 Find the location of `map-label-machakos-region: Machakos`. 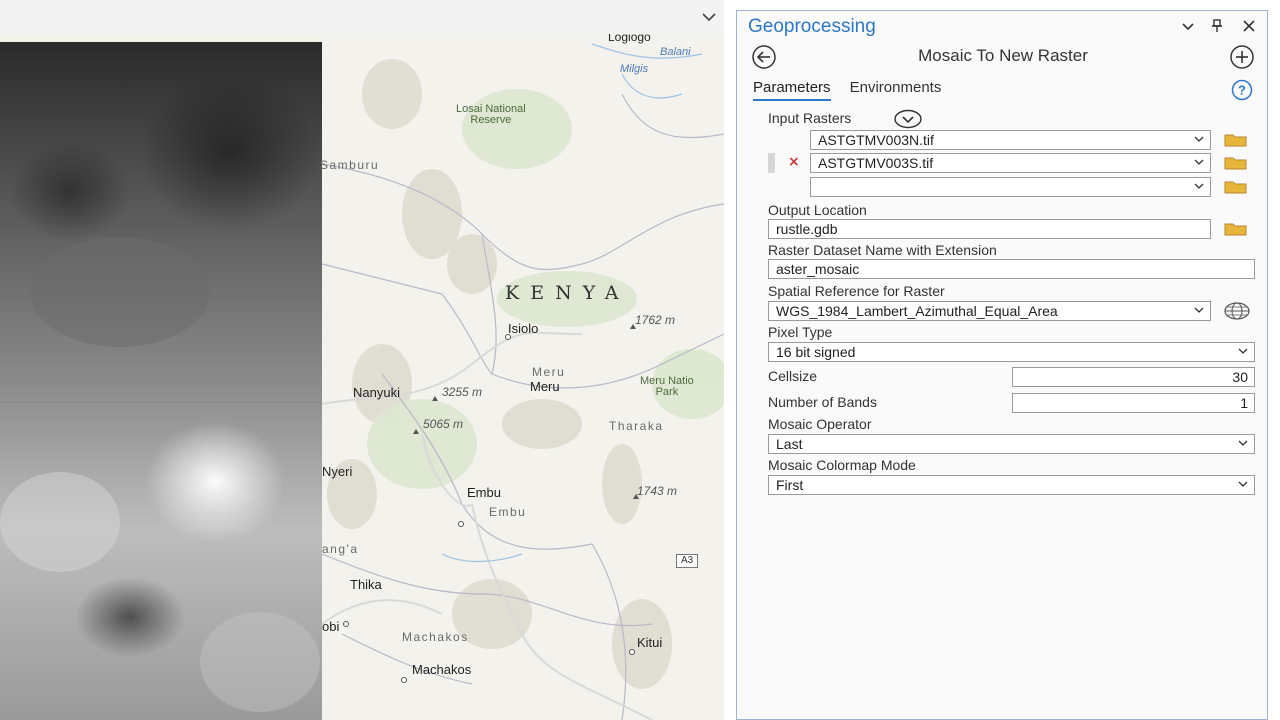

map-label-machakos-region: Machakos is located at coordinates (435, 637).